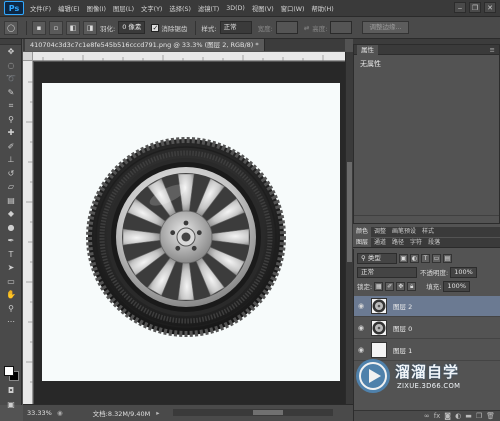 This screenshot has height=421, width=500. I want to click on tab-layers: 图层, so click(362, 242).